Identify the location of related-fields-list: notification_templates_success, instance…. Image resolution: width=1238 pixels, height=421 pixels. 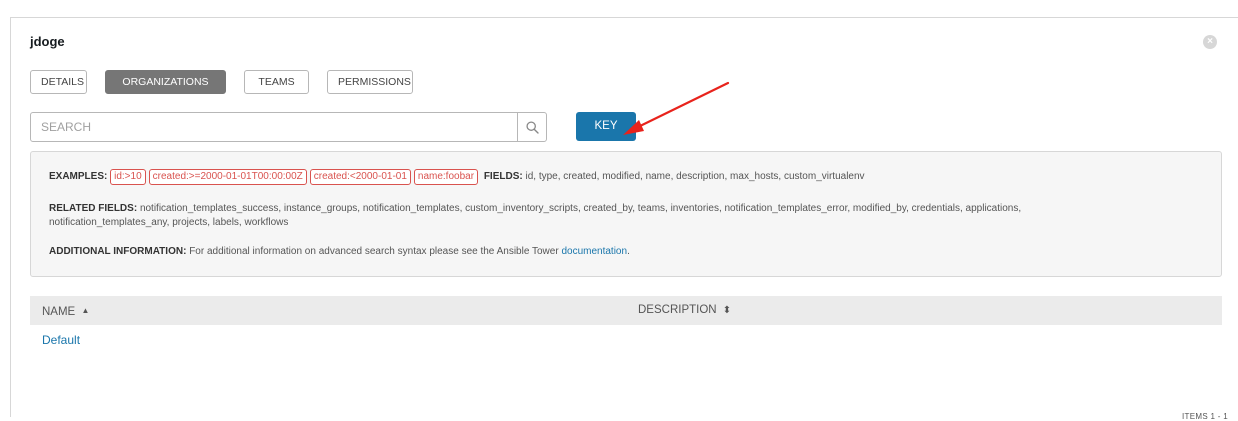
(580, 208).